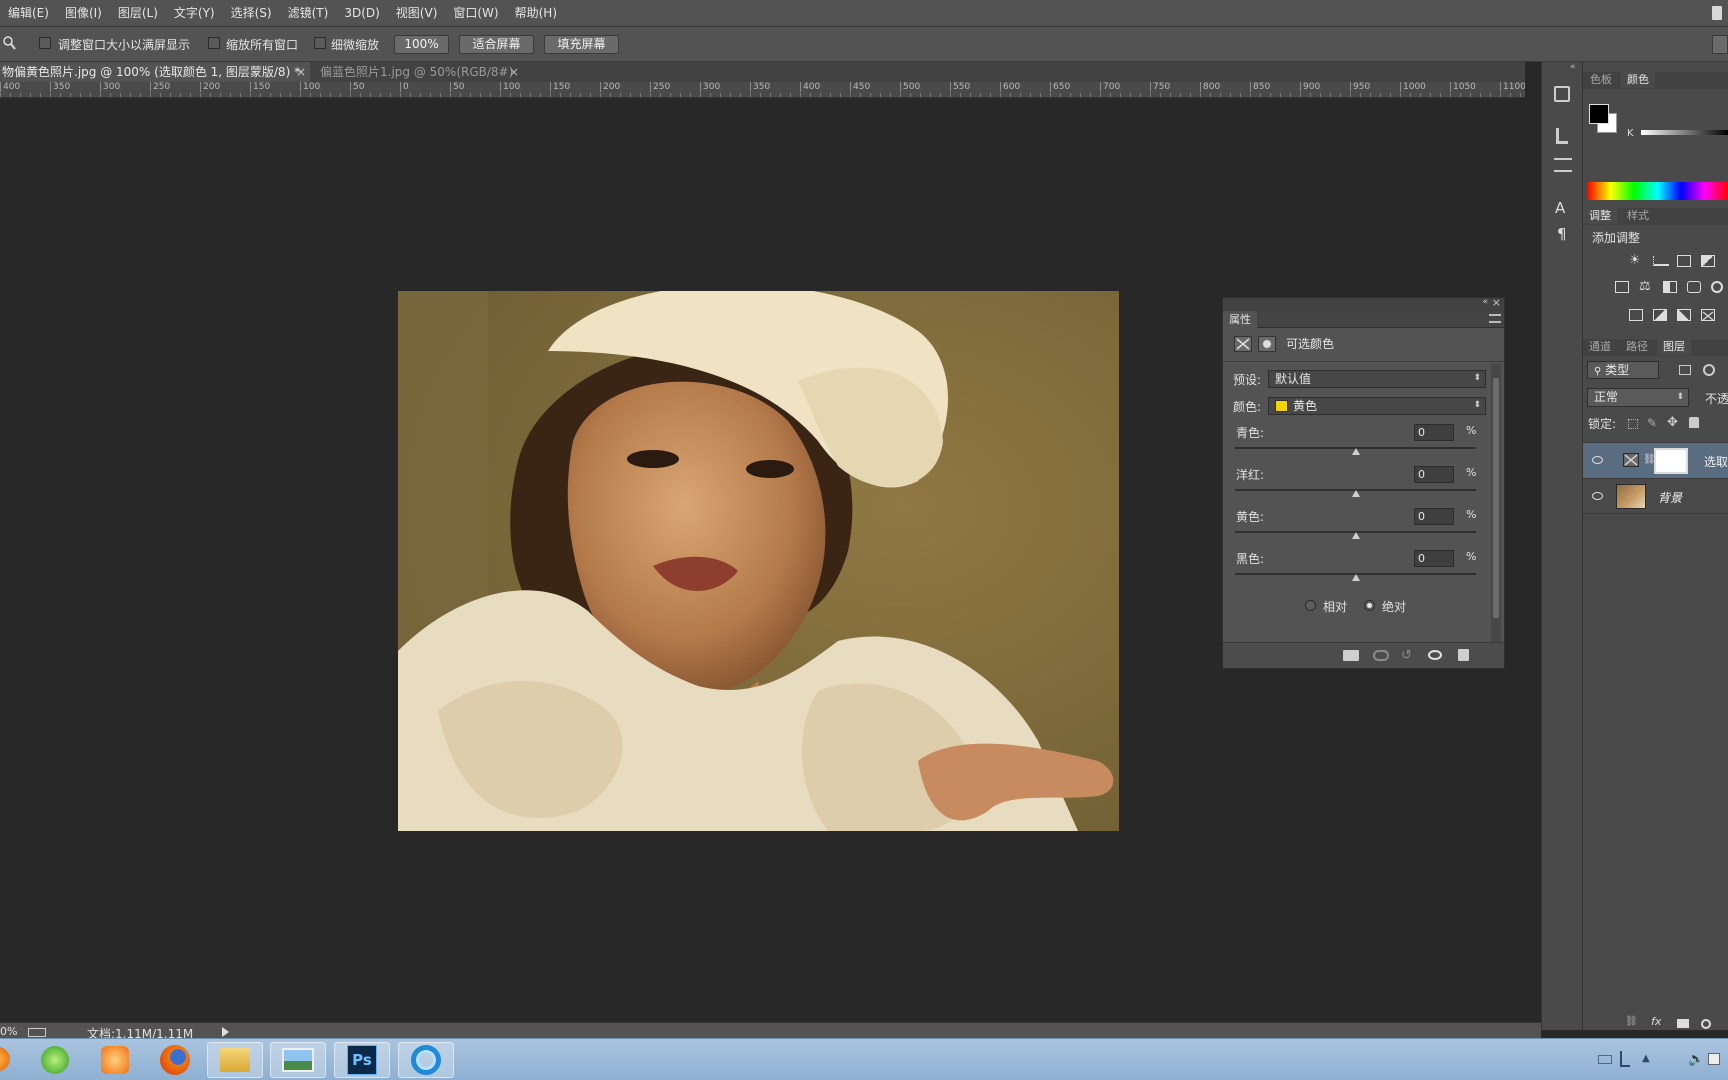  Describe the element at coordinates (1645, 286) in the screenshot. I see `color-balance-icon: ⚖` at that location.